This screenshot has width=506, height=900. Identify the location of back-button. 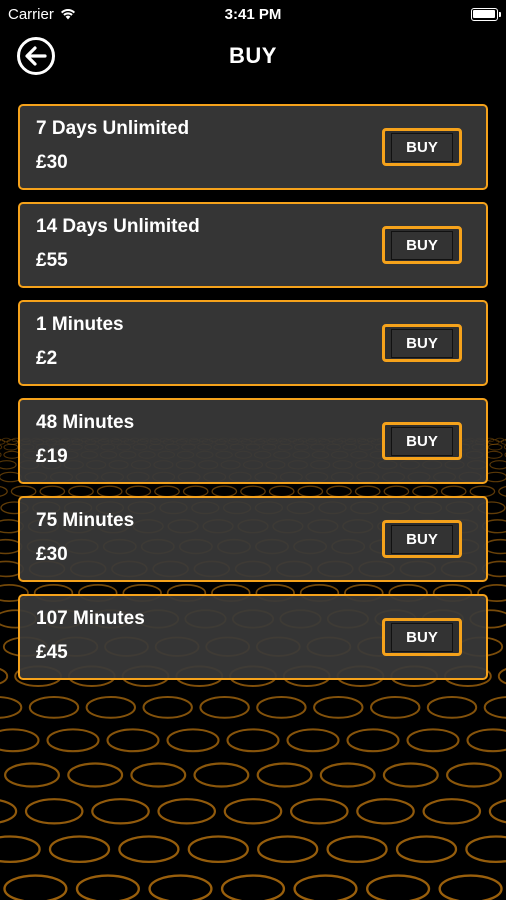
(36, 56).